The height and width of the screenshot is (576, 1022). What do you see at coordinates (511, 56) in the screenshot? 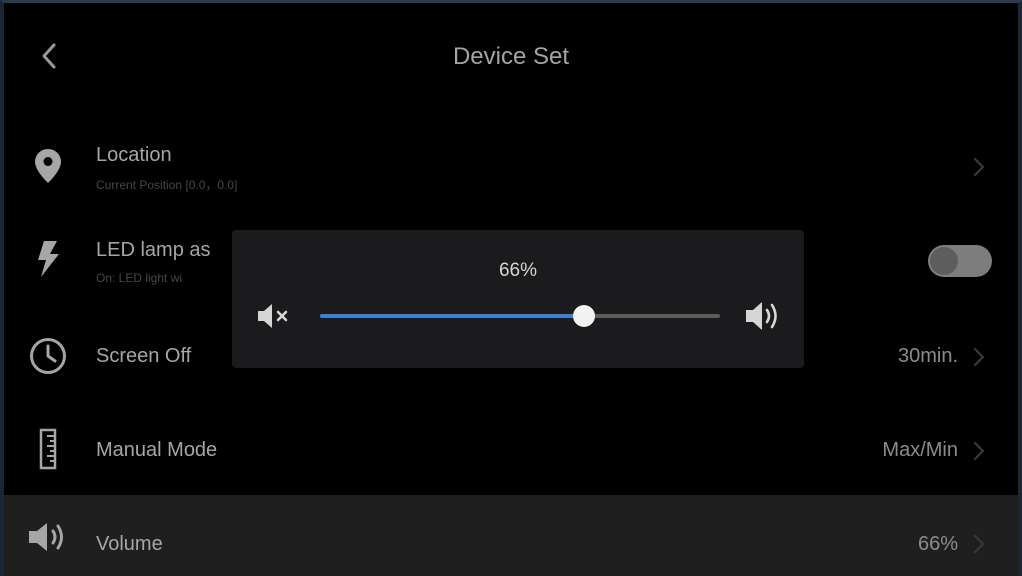
I see `page-title: Device Set` at bounding box center [511, 56].